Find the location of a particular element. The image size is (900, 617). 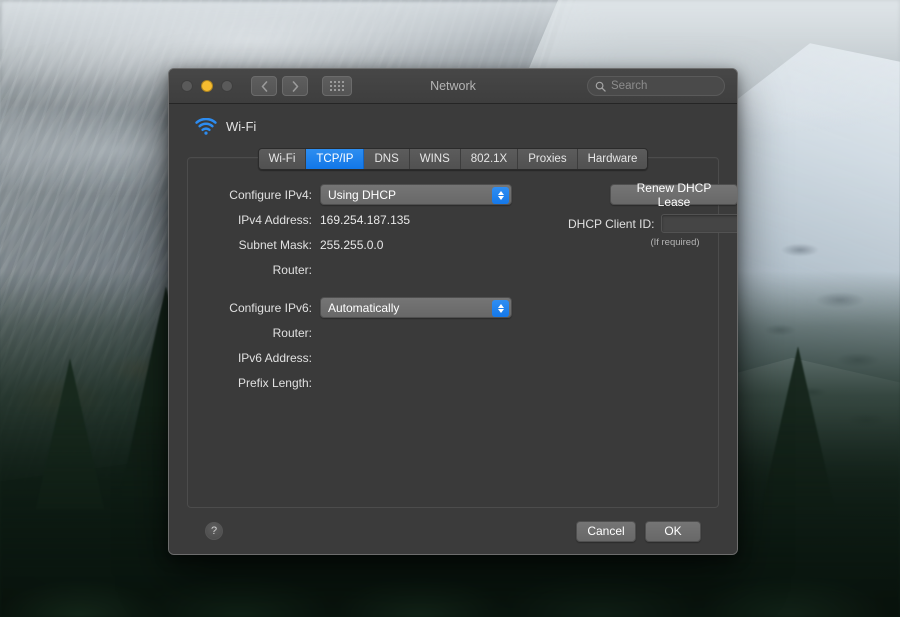

forward-button is located at coordinates (295, 86).